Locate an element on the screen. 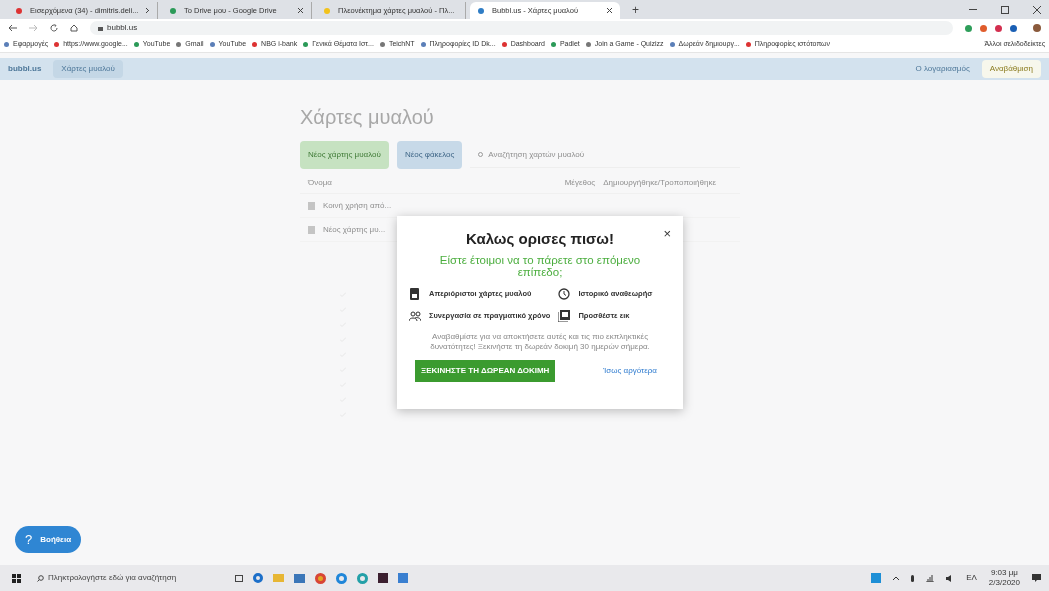  image-icon is located at coordinates (564, 315).